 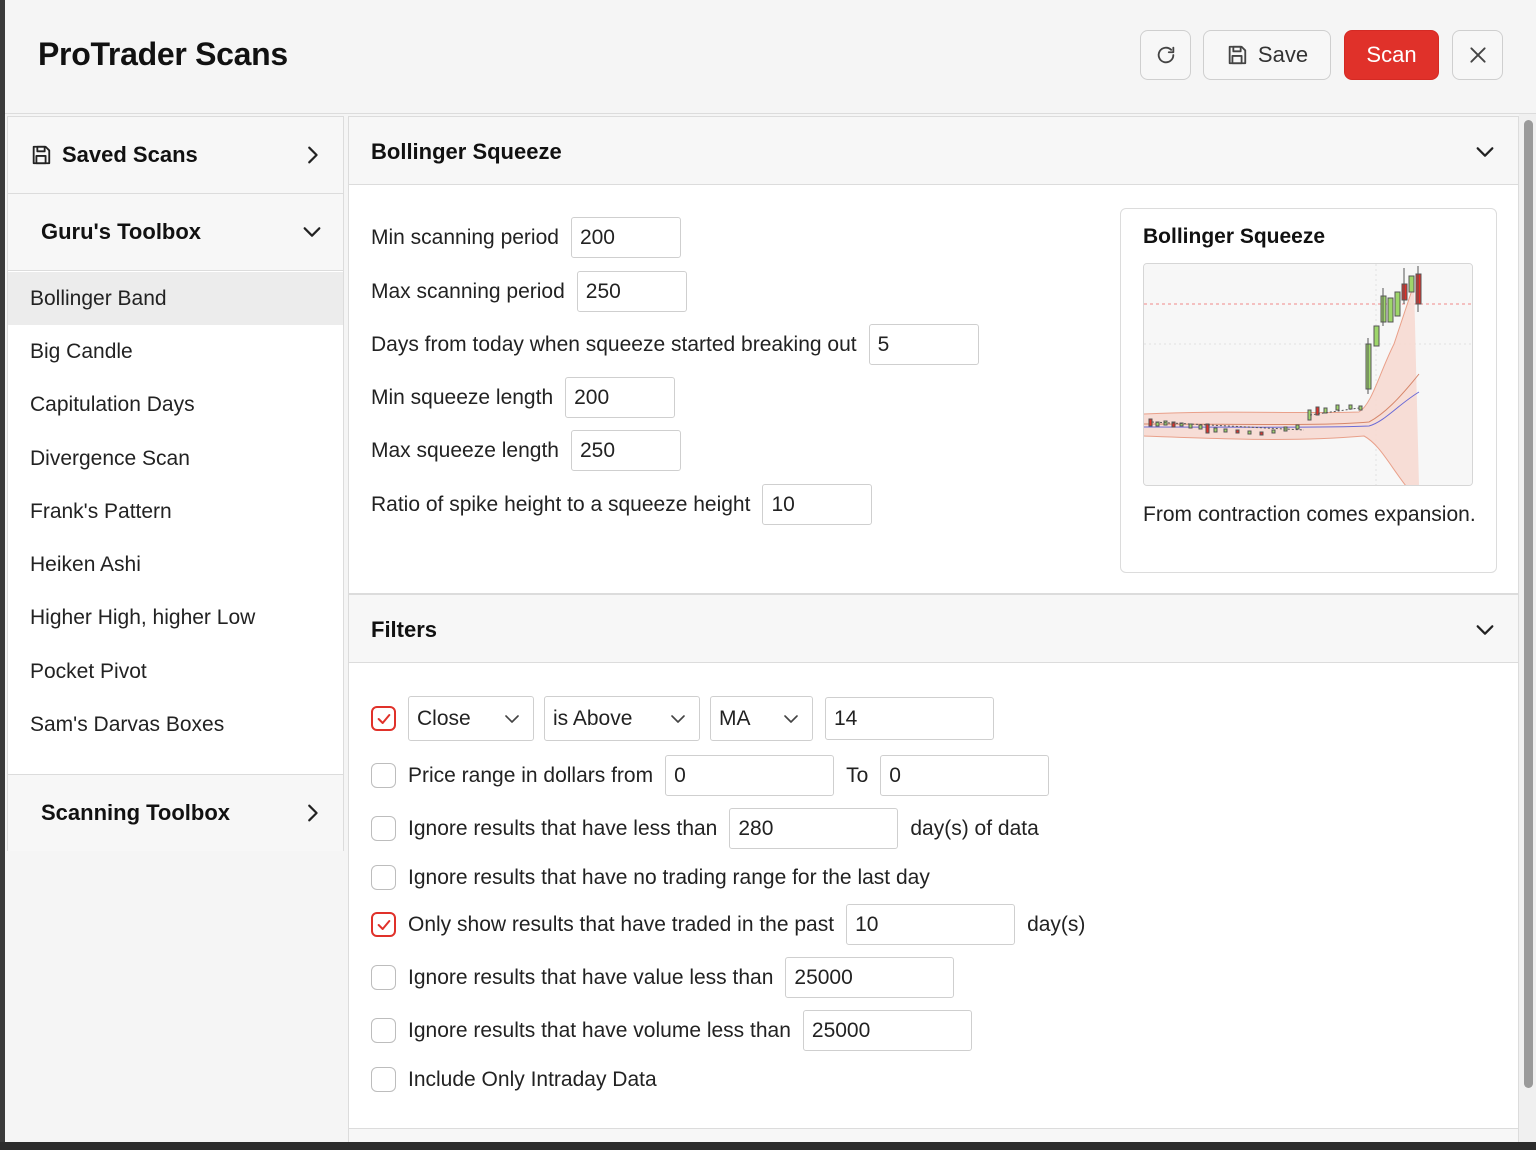 I want to click on days-breaking-out-input: 5, so click(x=923, y=344).